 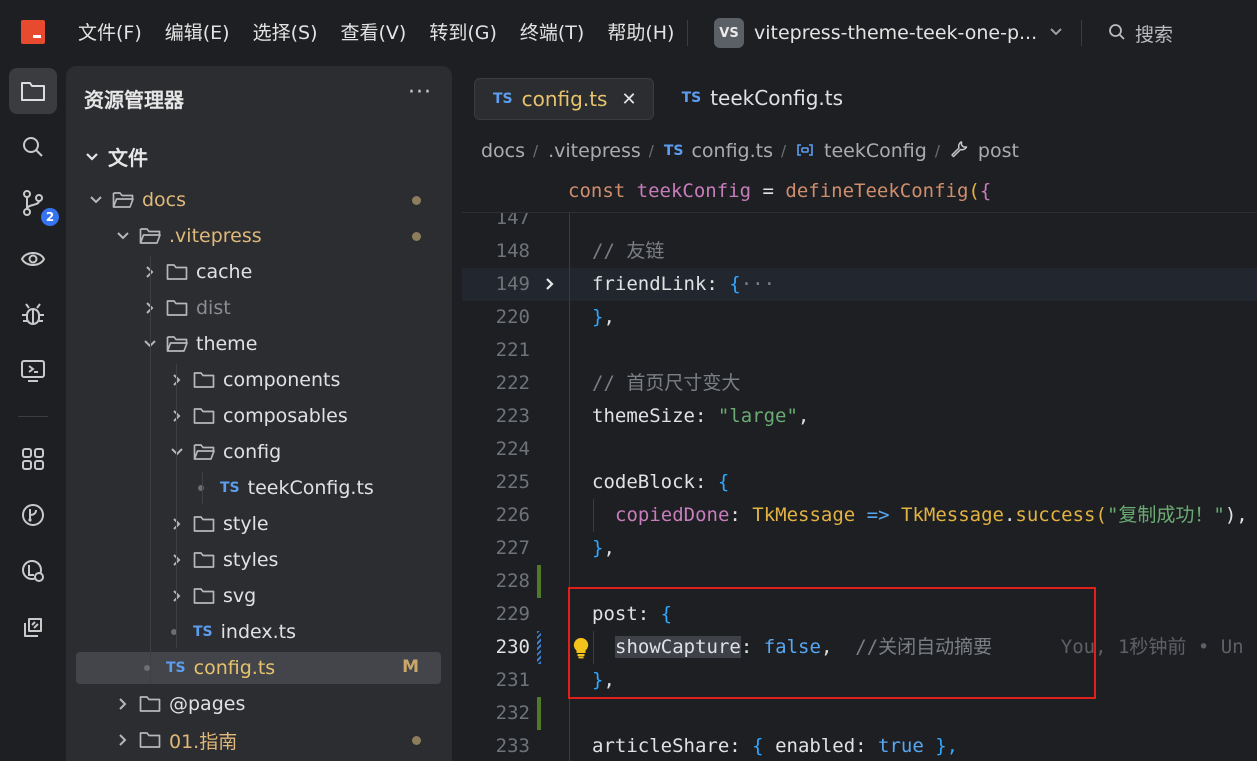 I want to click on git-status-dot, so click(x=416, y=200).